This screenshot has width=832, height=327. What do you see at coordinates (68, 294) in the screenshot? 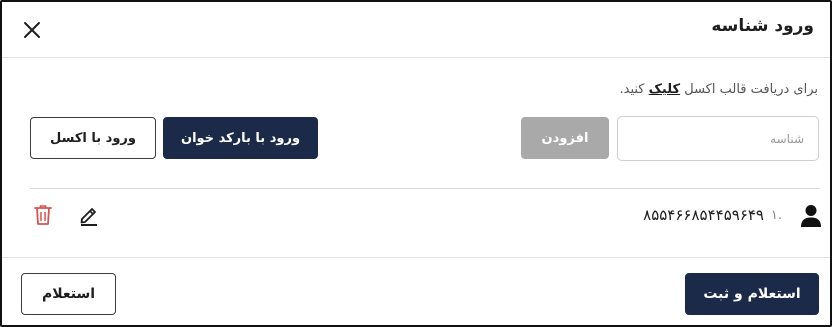
I see `inquiry-button: استعلام` at bounding box center [68, 294].